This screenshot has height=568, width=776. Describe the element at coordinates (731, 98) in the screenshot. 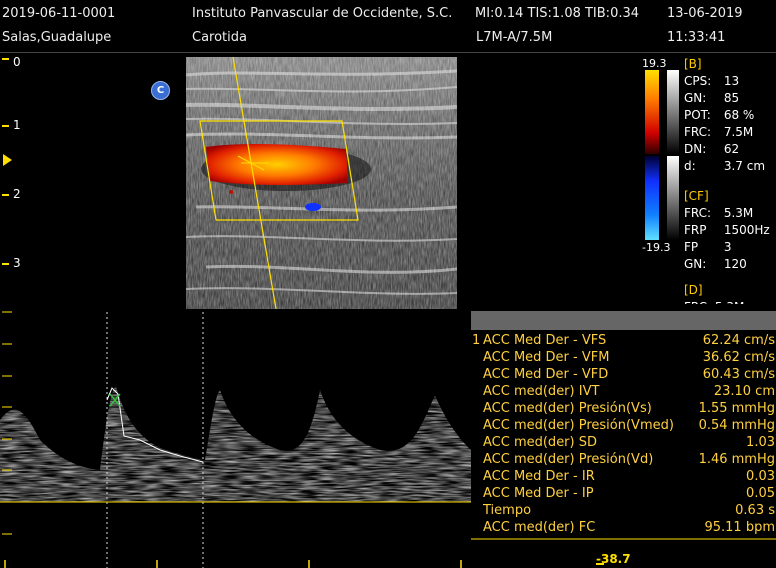

I see `param-value: 85` at that location.